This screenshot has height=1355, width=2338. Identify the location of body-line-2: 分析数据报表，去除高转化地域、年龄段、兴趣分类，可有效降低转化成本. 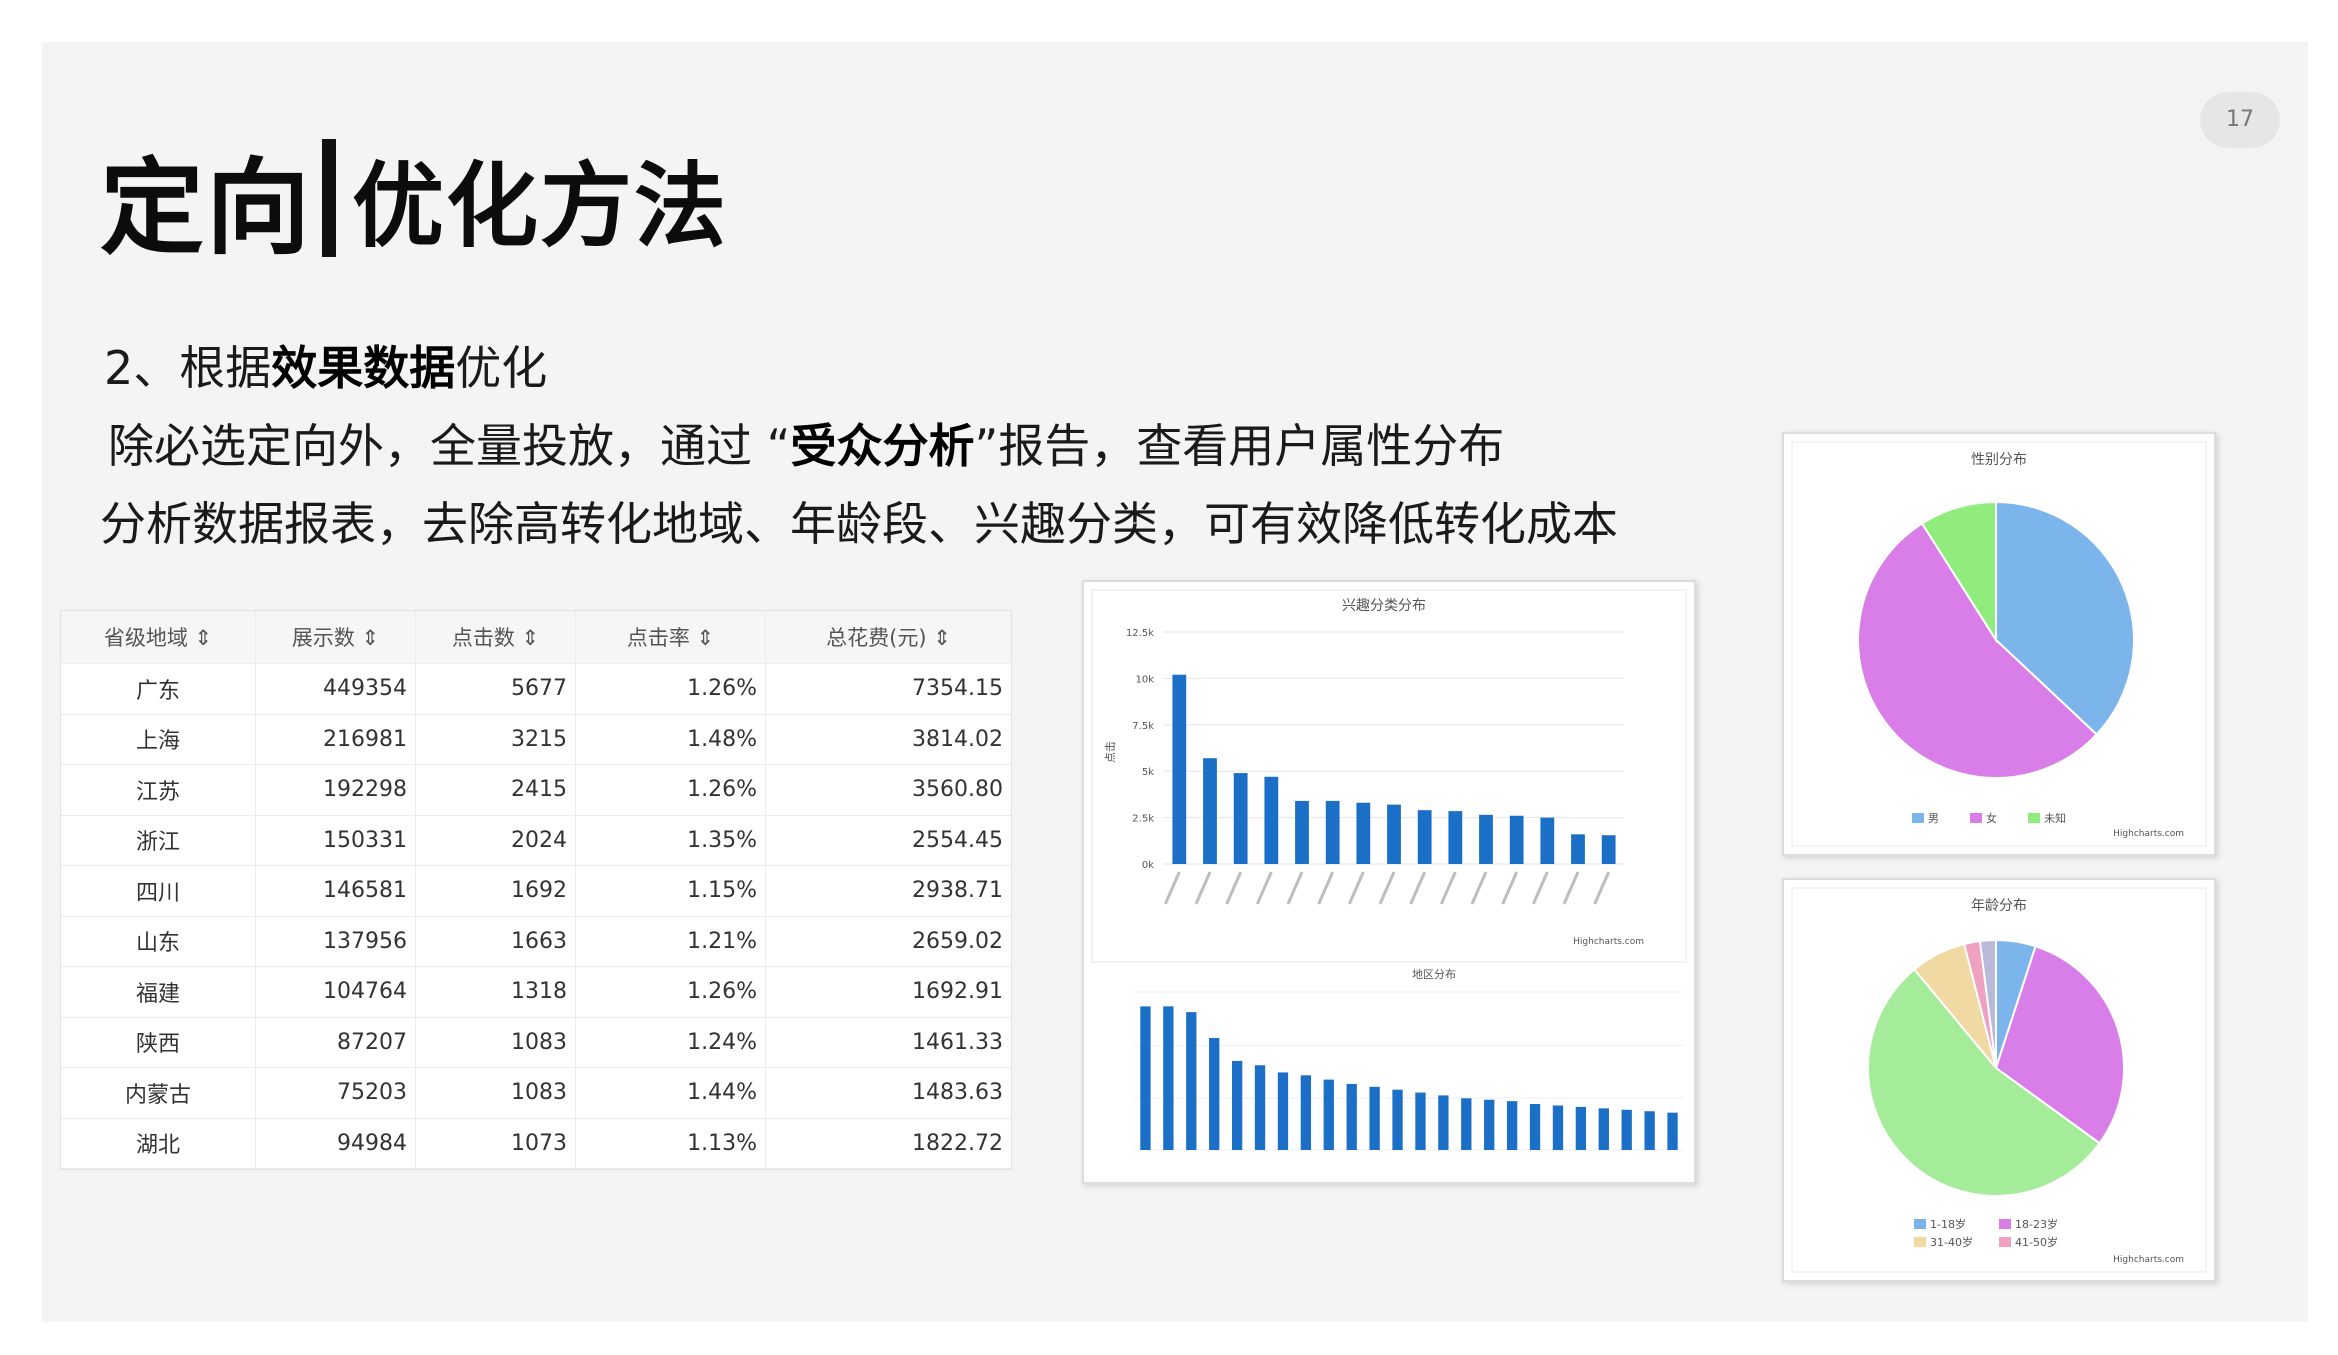
(859, 524).